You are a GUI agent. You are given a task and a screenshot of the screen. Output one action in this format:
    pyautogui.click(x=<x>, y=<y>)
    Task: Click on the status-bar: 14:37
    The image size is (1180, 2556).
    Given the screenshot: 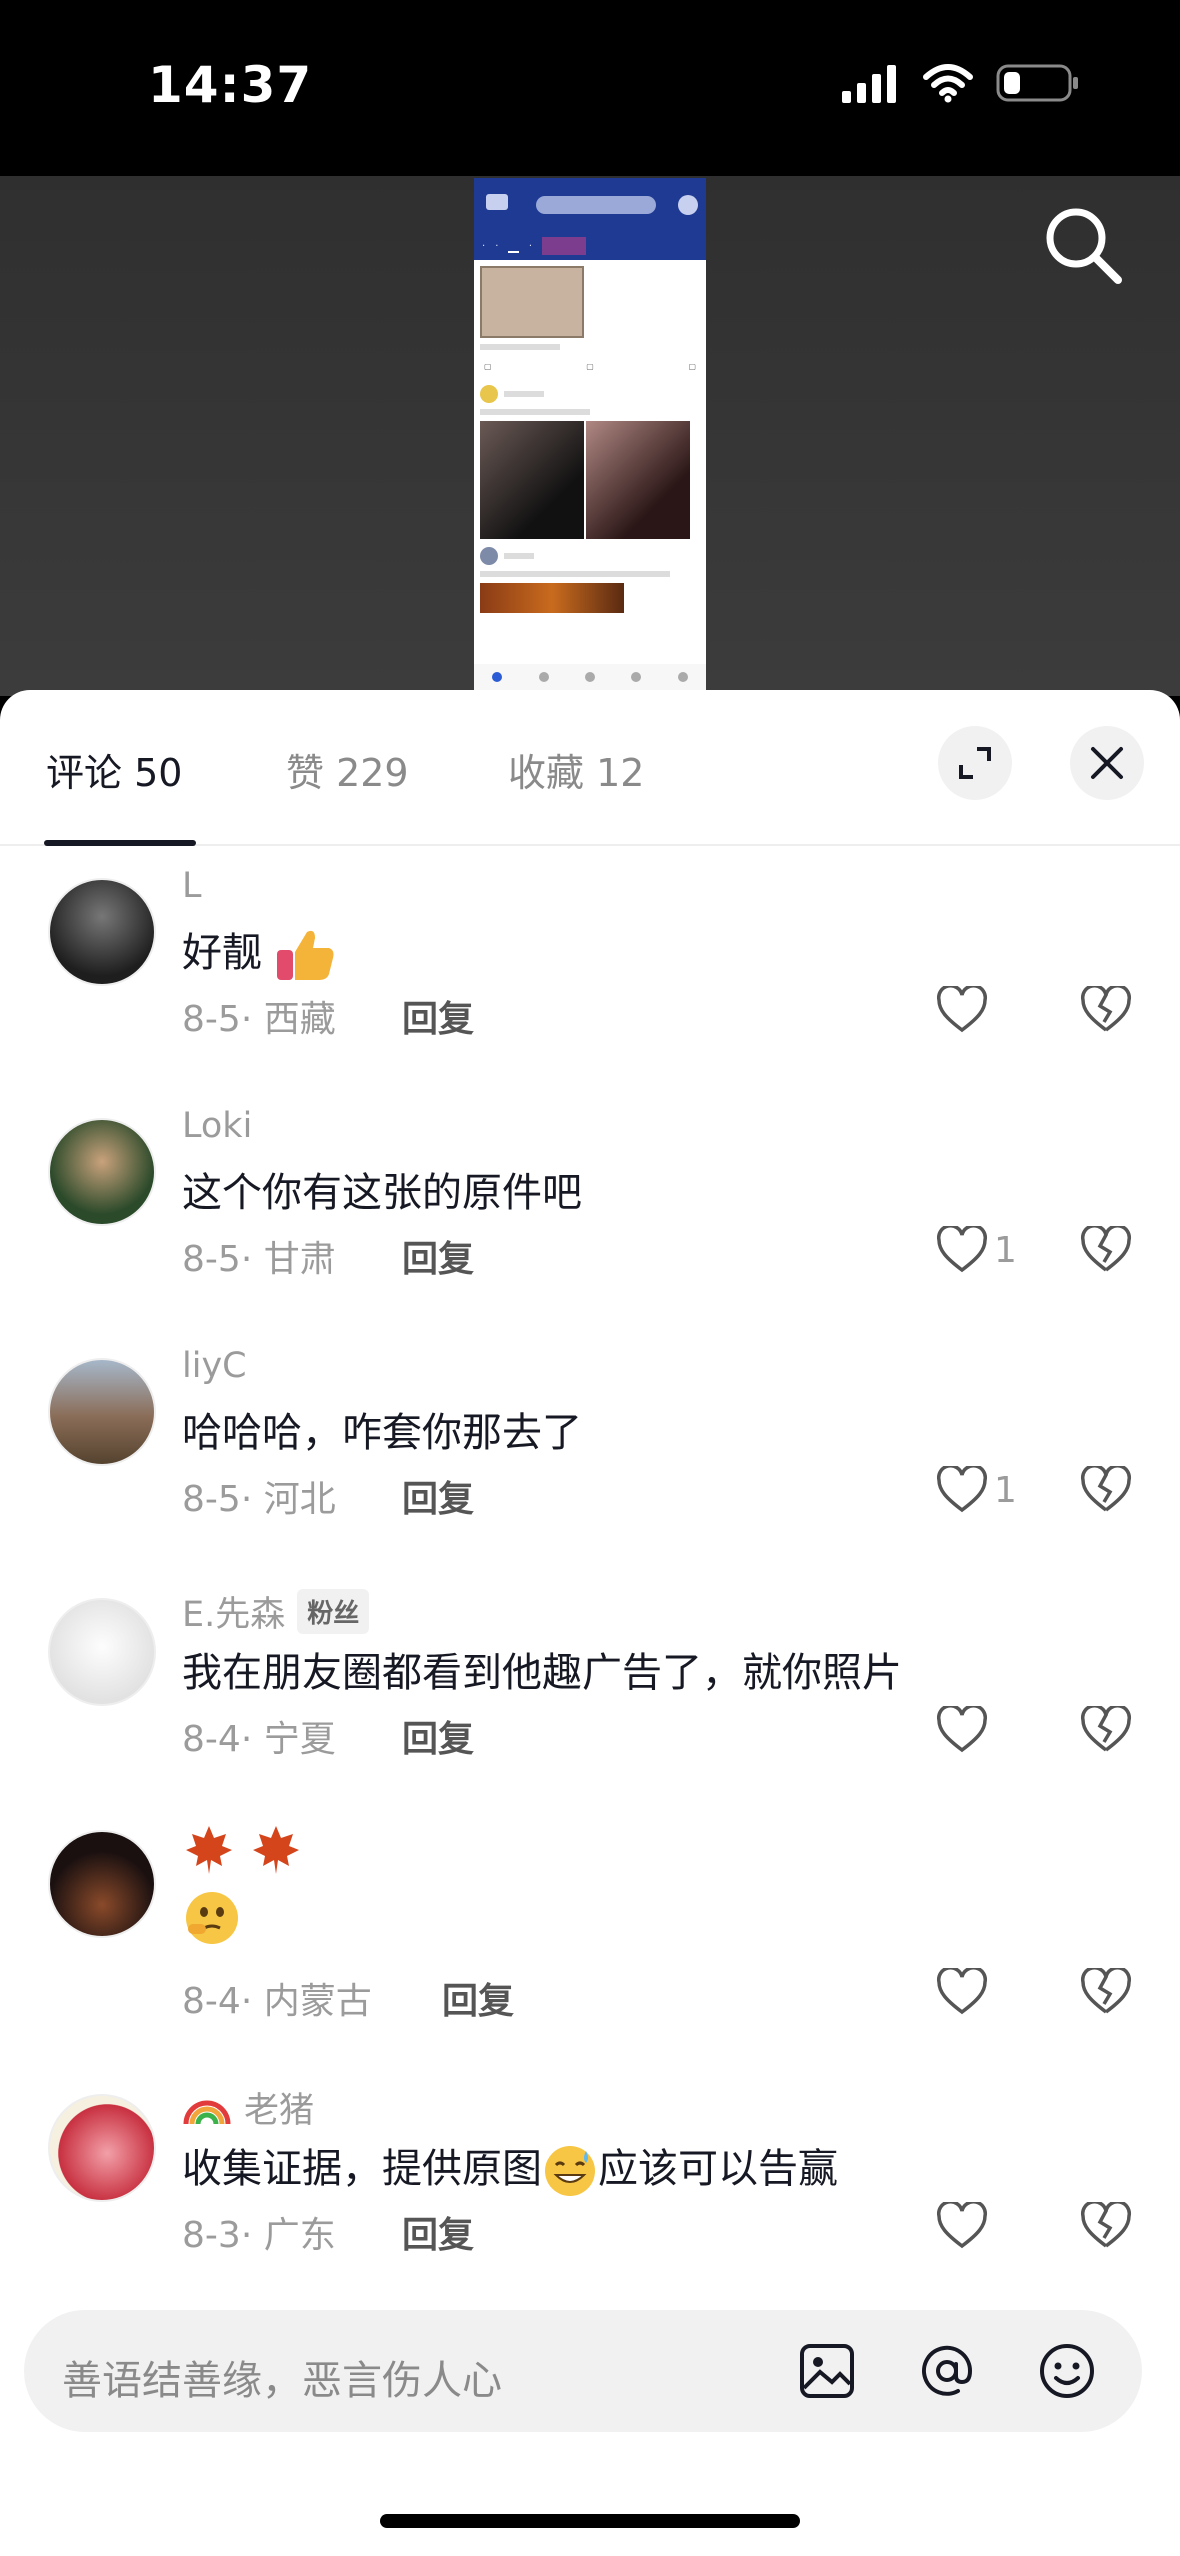 What is the action you would take?
    pyautogui.click(x=590, y=88)
    